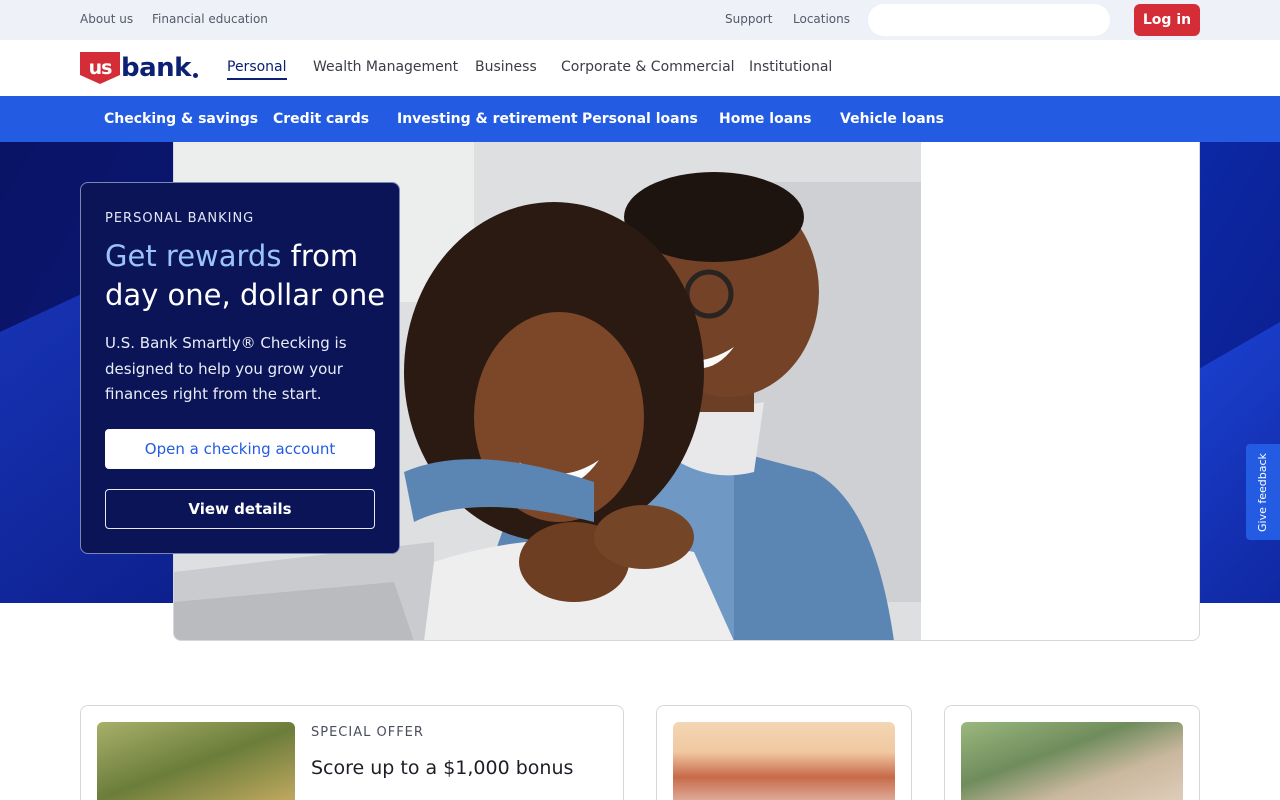 Image resolution: width=1280 pixels, height=800 pixels. I want to click on nav-institutional: Institutional, so click(790, 67).